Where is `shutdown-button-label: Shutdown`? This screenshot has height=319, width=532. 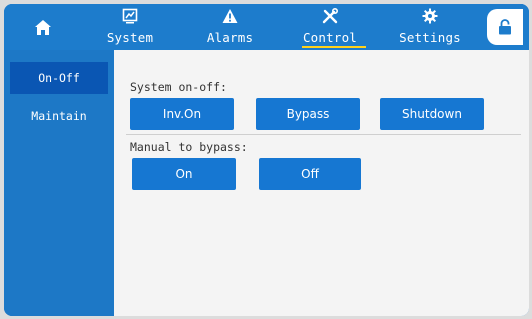
shutdown-button-label: Shutdown is located at coordinates (432, 114).